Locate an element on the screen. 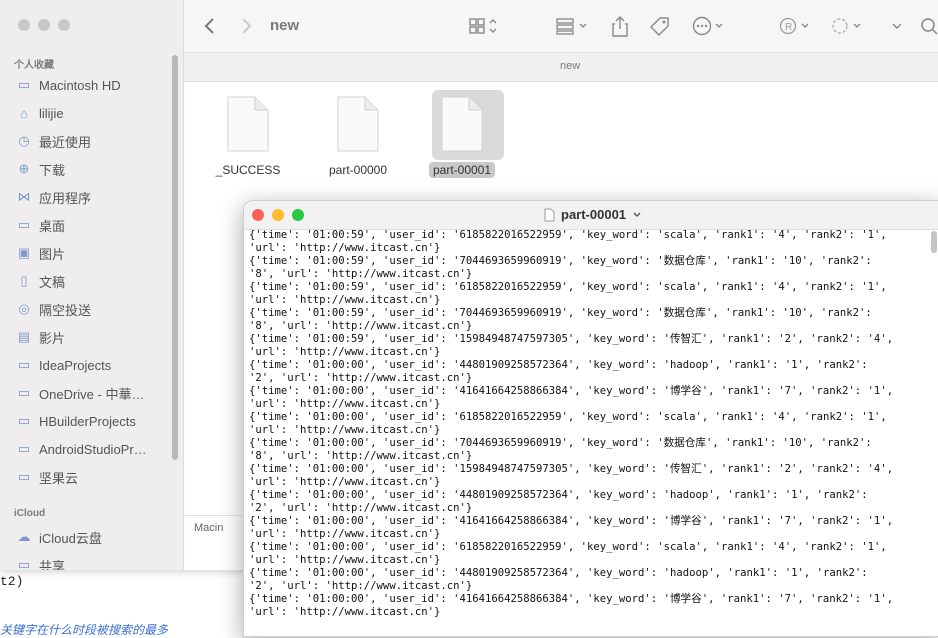 The width and height of the screenshot is (938, 638). sidebar-item: ⊕ 下载 is located at coordinates (40, 169).